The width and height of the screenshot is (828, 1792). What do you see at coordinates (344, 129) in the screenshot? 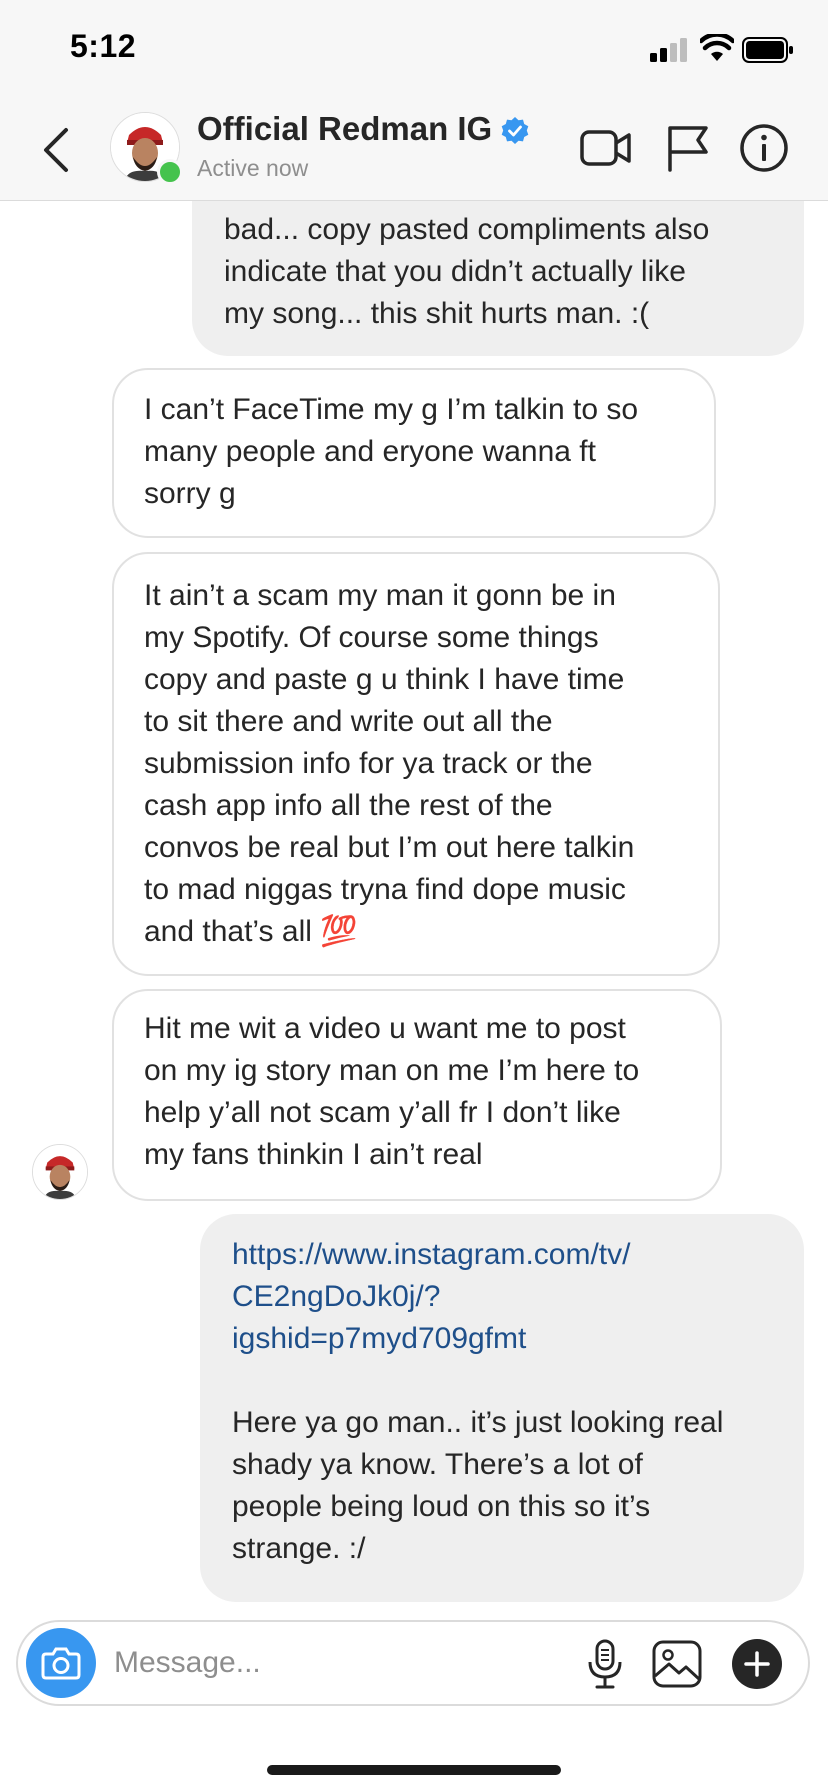
I see `contact-name: Official Redman IG` at bounding box center [344, 129].